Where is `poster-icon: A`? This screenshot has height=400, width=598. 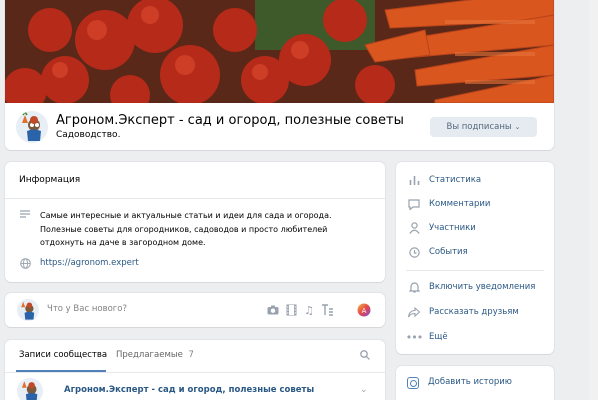 poster-icon: A is located at coordinates (364, 310).